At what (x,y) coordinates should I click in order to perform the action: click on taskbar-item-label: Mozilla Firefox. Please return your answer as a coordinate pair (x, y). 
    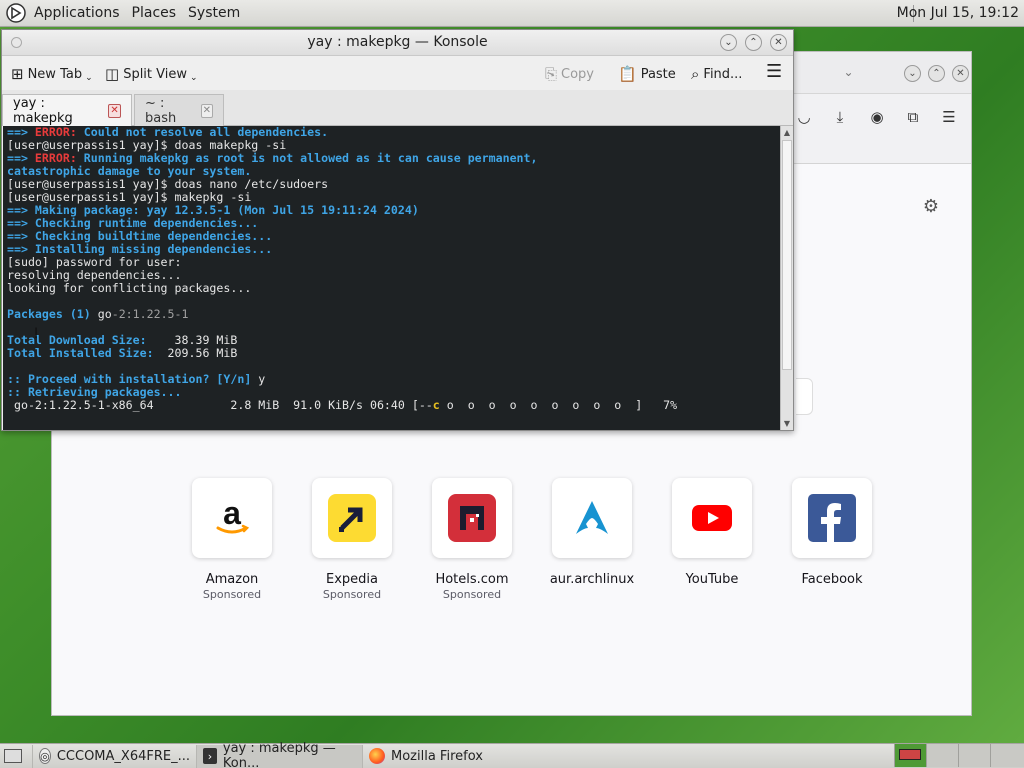
    Looking at the image, I should click on (437, 756).